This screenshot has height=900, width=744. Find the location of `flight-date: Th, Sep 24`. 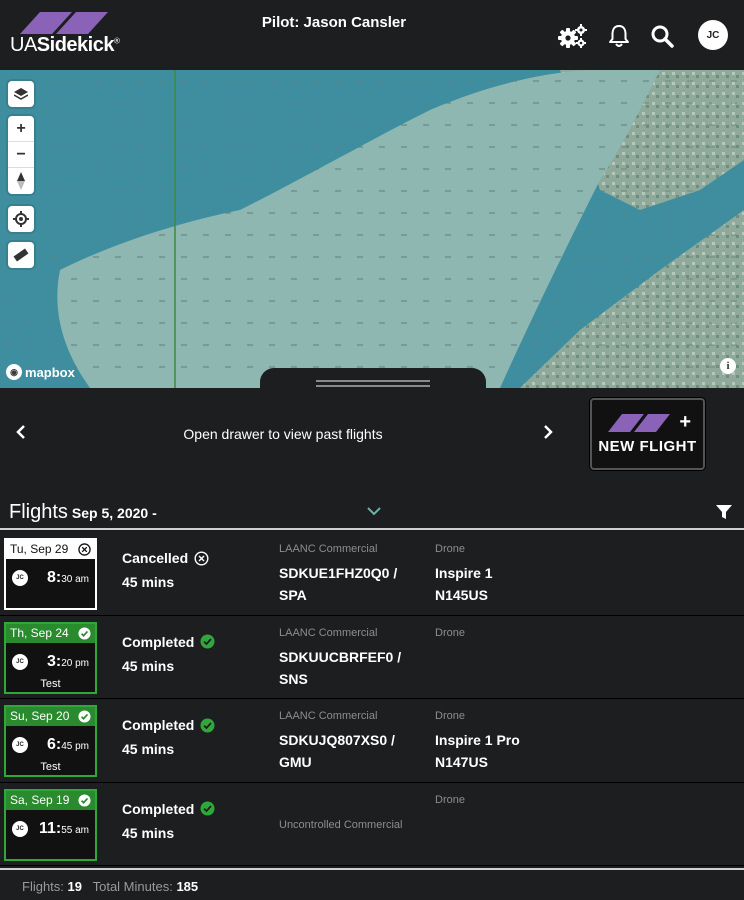

flight-date: Th, Sep 24 is located at coordinates (39, 632).